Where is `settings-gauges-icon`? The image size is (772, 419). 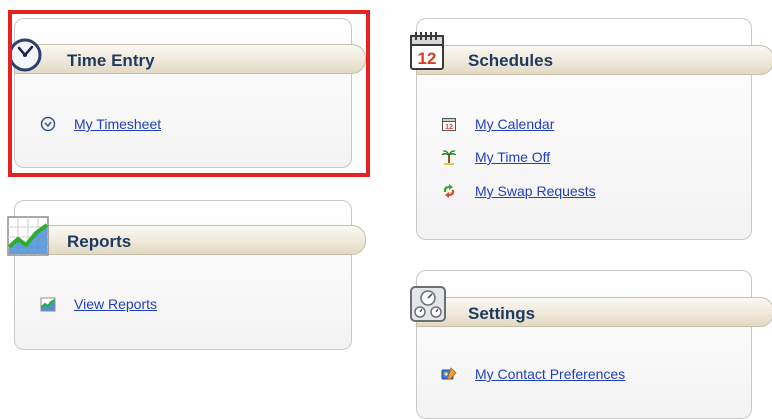
settings-gauges-icon is located at coordinates (428, 304).